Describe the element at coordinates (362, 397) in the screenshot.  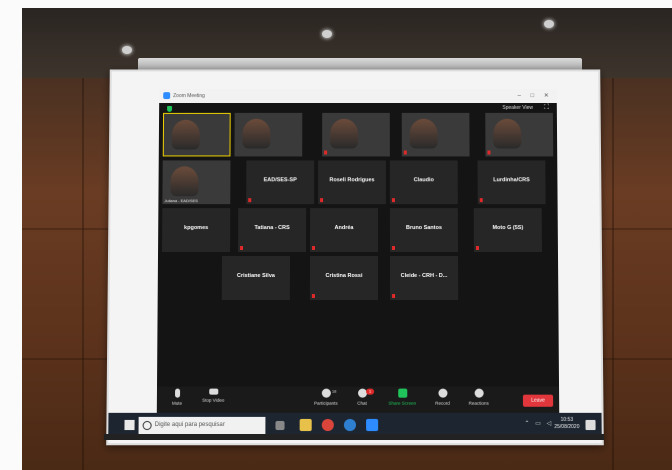
I see `chat-button: Chat 1` at that location.